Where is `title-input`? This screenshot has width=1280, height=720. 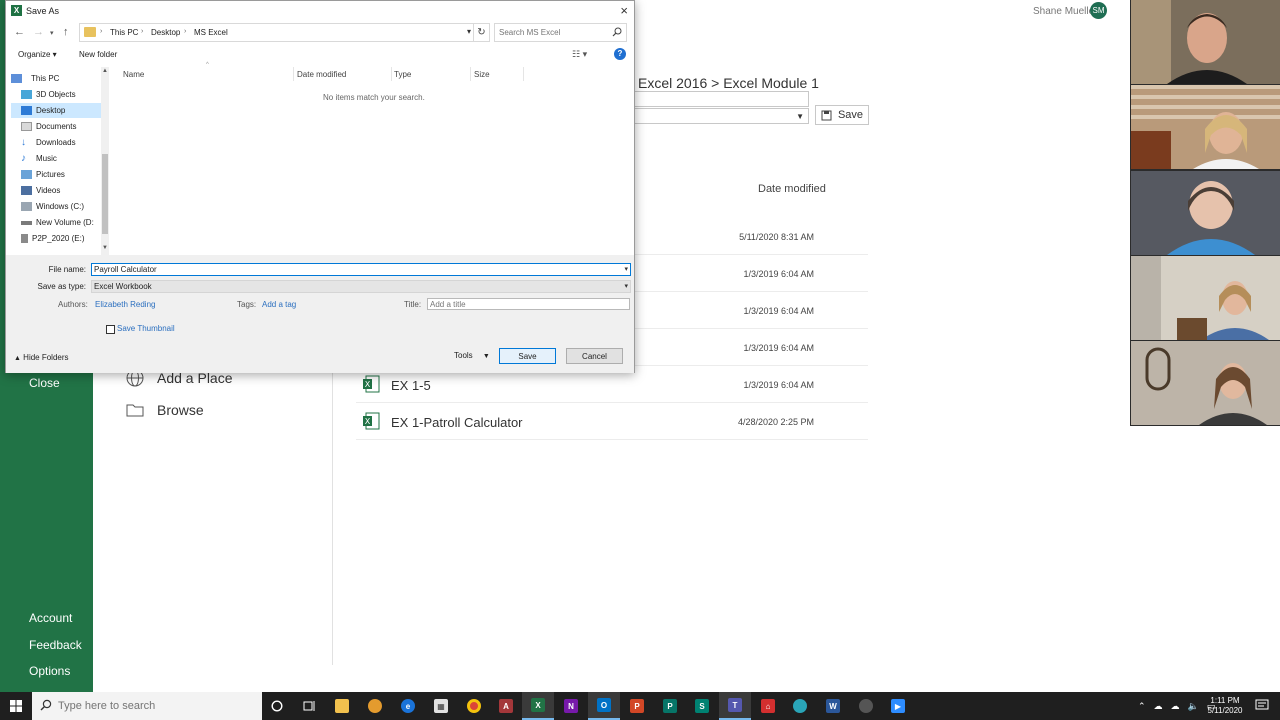 title-input is located at coordinates (525, 304).